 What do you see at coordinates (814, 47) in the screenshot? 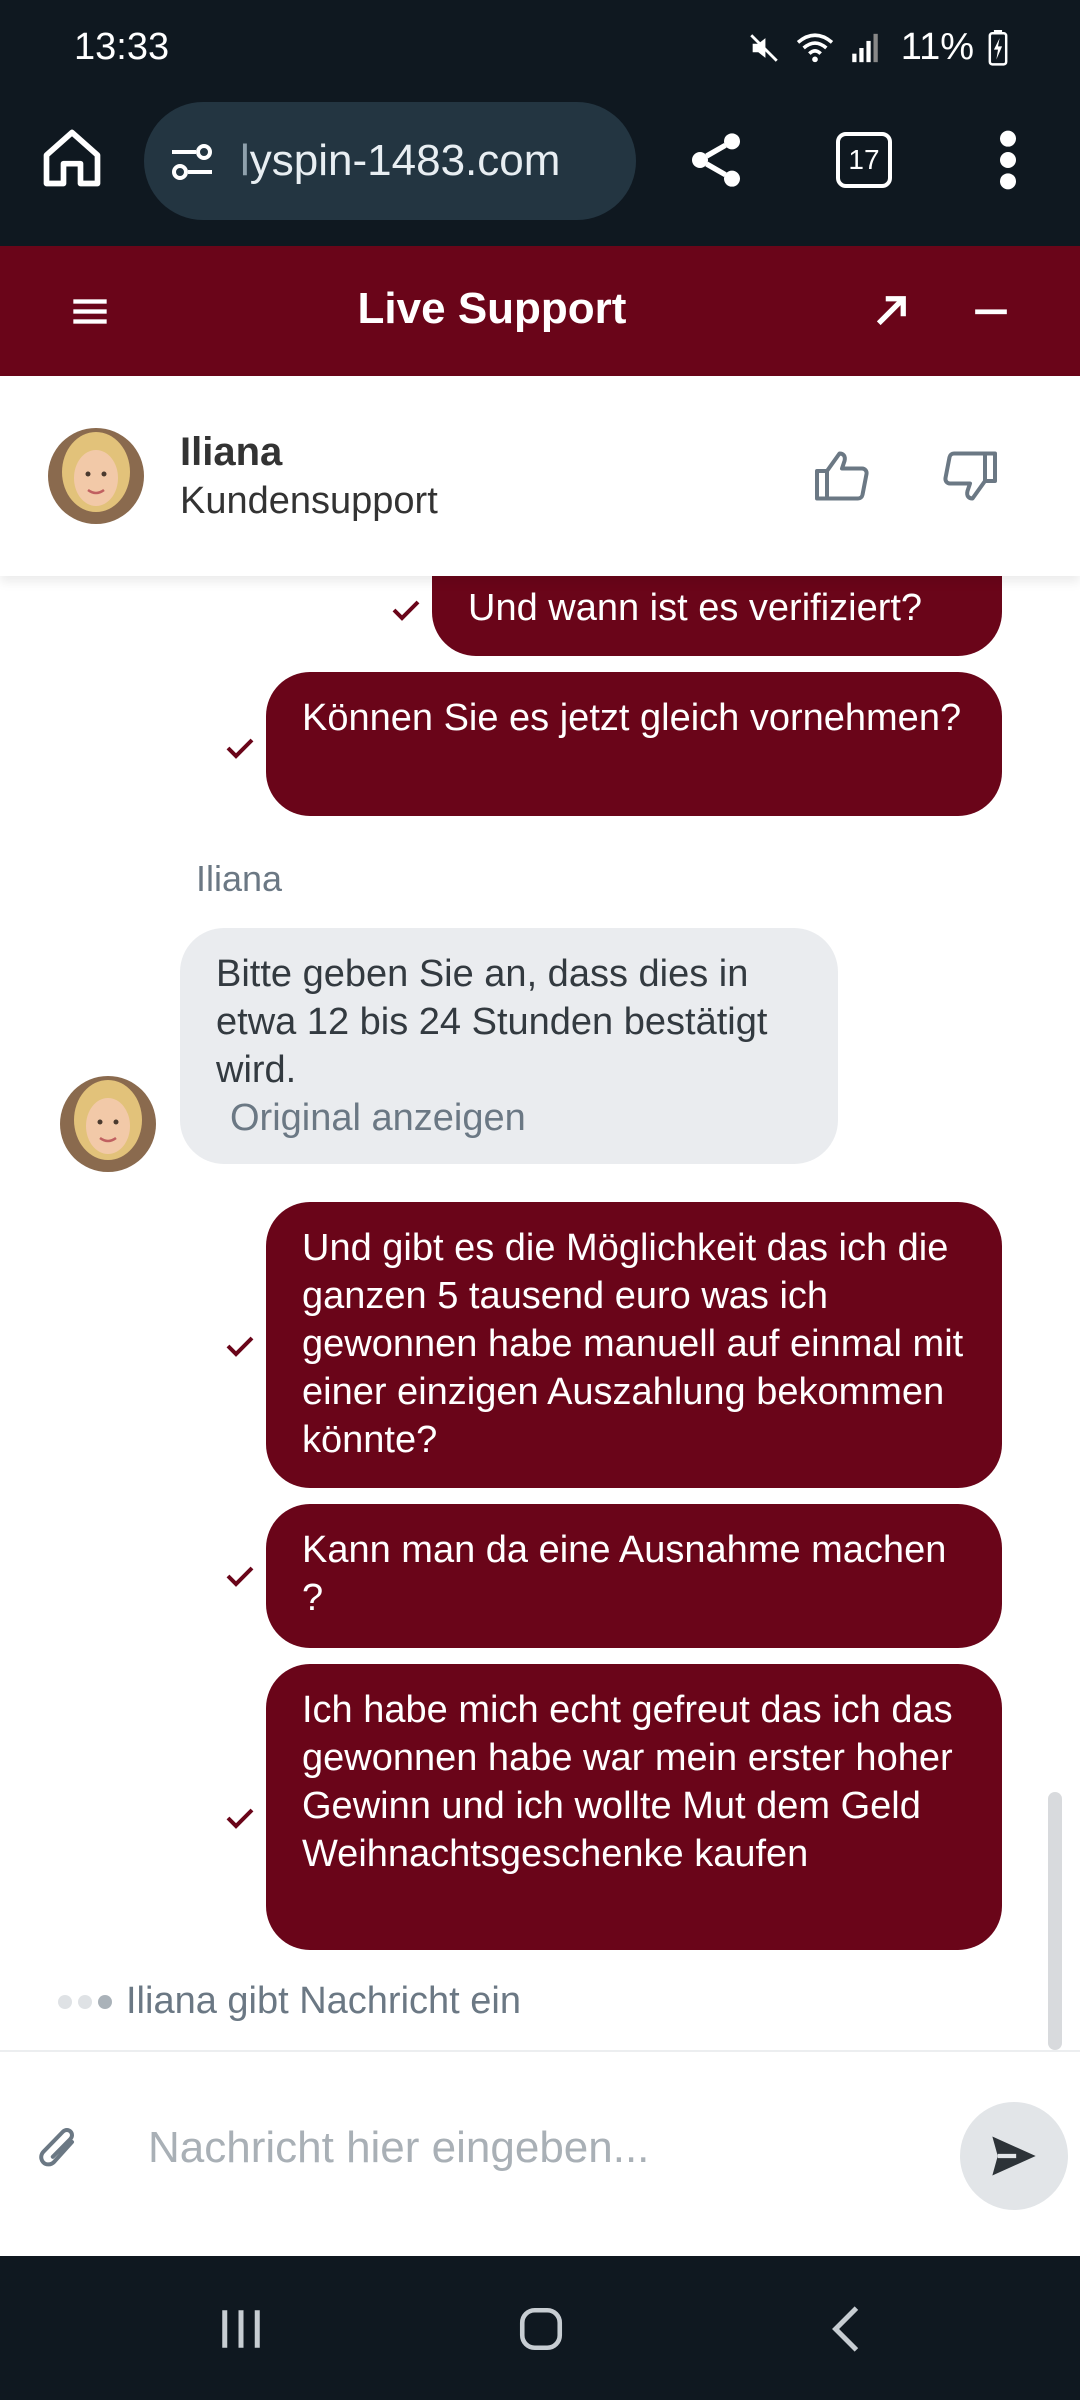
I see `wifi-icon` at bounding box center [814, 47].